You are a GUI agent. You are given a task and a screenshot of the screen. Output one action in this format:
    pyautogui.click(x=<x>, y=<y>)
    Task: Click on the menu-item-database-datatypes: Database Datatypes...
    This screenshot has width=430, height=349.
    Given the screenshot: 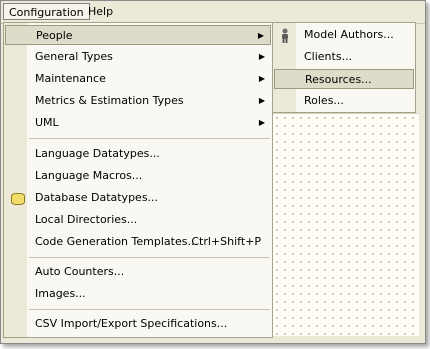 What is the action you would take?
    pyautogui.click(x=138, y=198)
    